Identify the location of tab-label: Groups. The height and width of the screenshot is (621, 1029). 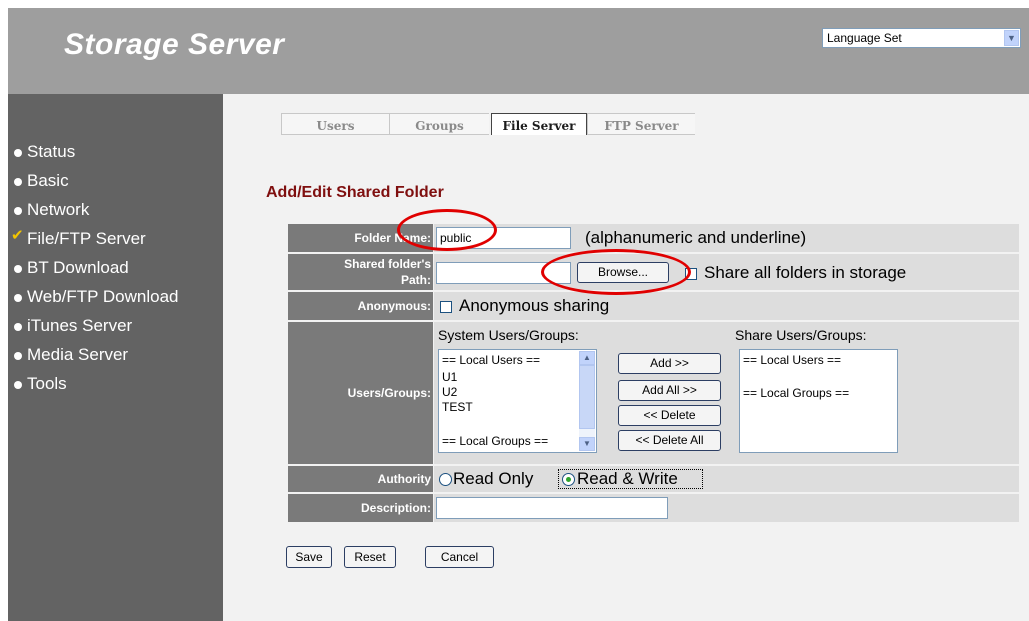
(439, 126).